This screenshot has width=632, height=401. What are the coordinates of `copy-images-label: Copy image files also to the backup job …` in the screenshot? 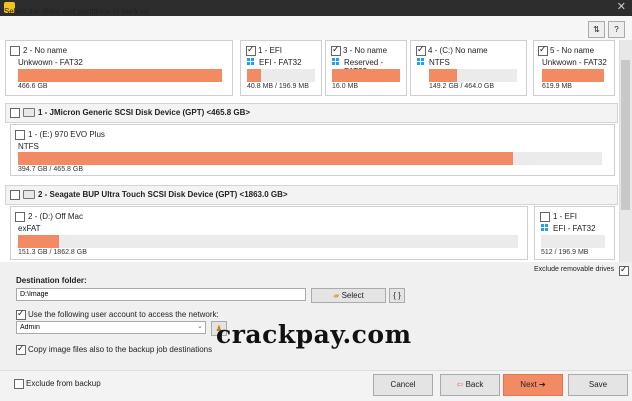 It's located at (120, 349).